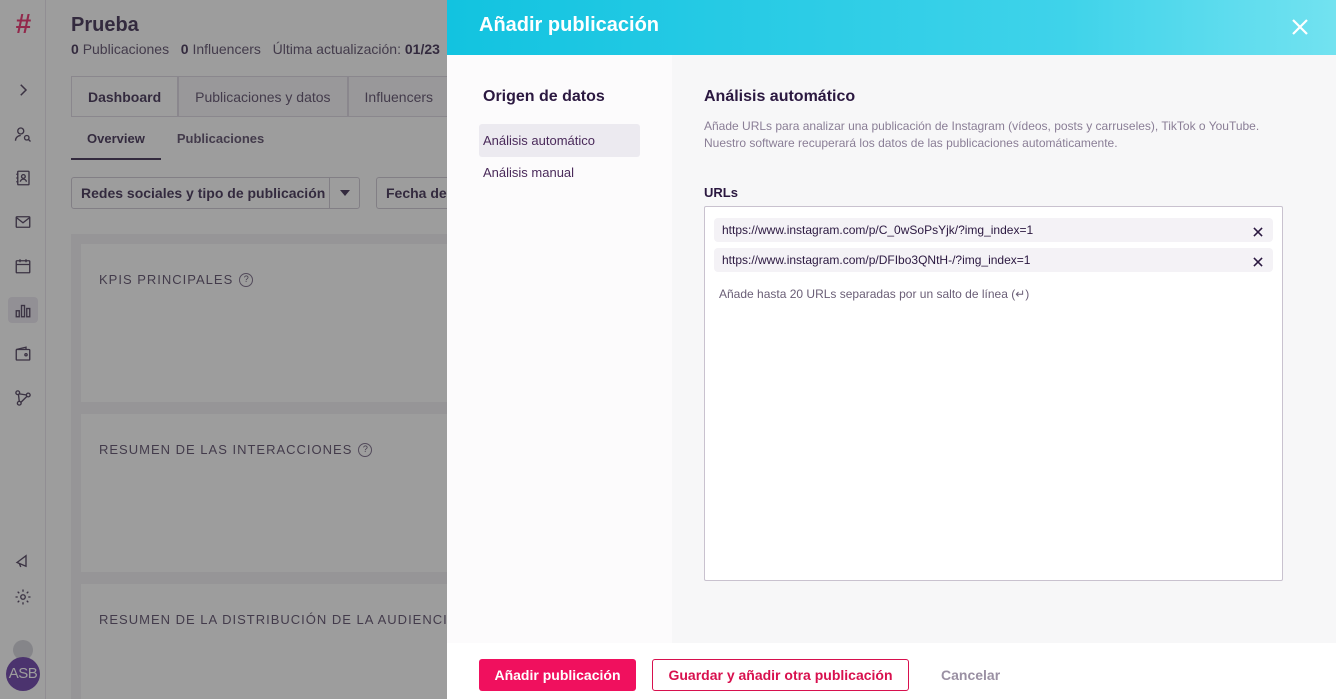 This screenshot has height=699, width=1336. I want to click on cancel-button: Cancelar, so click(970, 675).